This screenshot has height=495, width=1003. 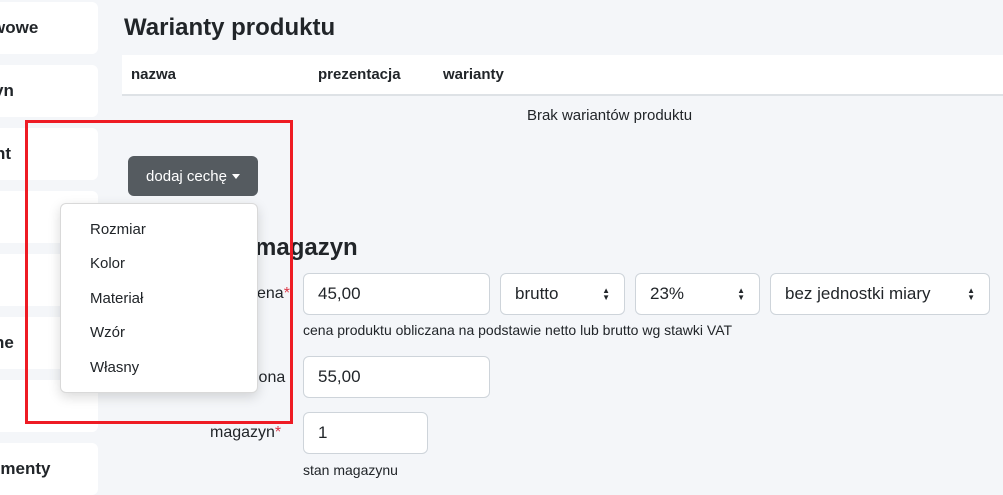 I want to click on menu-item-size: Rozmiar, so click(x=159, y=229).